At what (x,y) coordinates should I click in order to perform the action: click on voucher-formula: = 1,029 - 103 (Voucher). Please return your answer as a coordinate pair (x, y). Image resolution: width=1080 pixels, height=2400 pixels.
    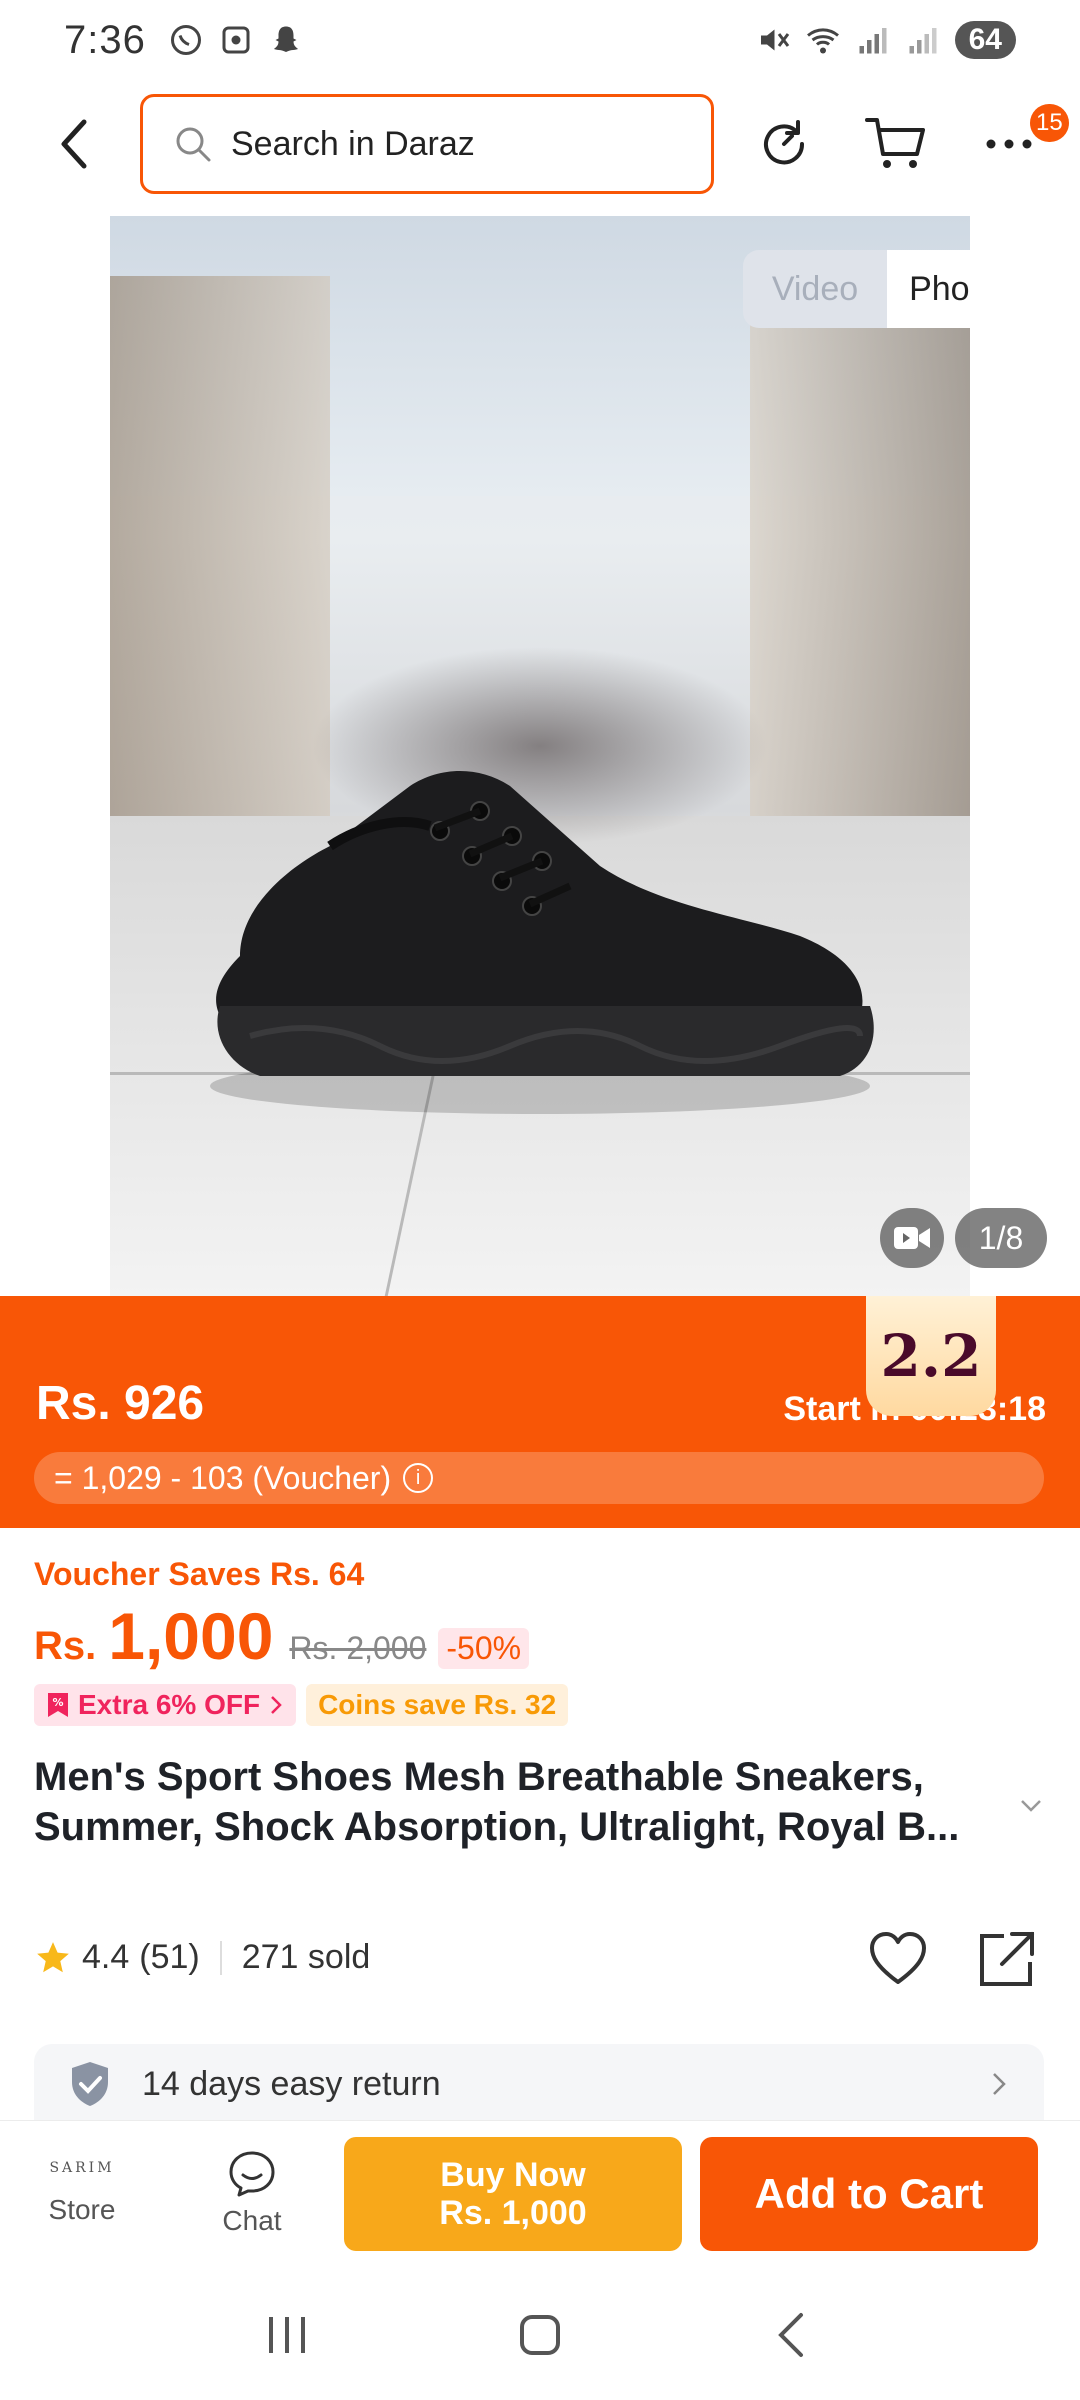
    Looking at the image, I should click on (223, 1477).